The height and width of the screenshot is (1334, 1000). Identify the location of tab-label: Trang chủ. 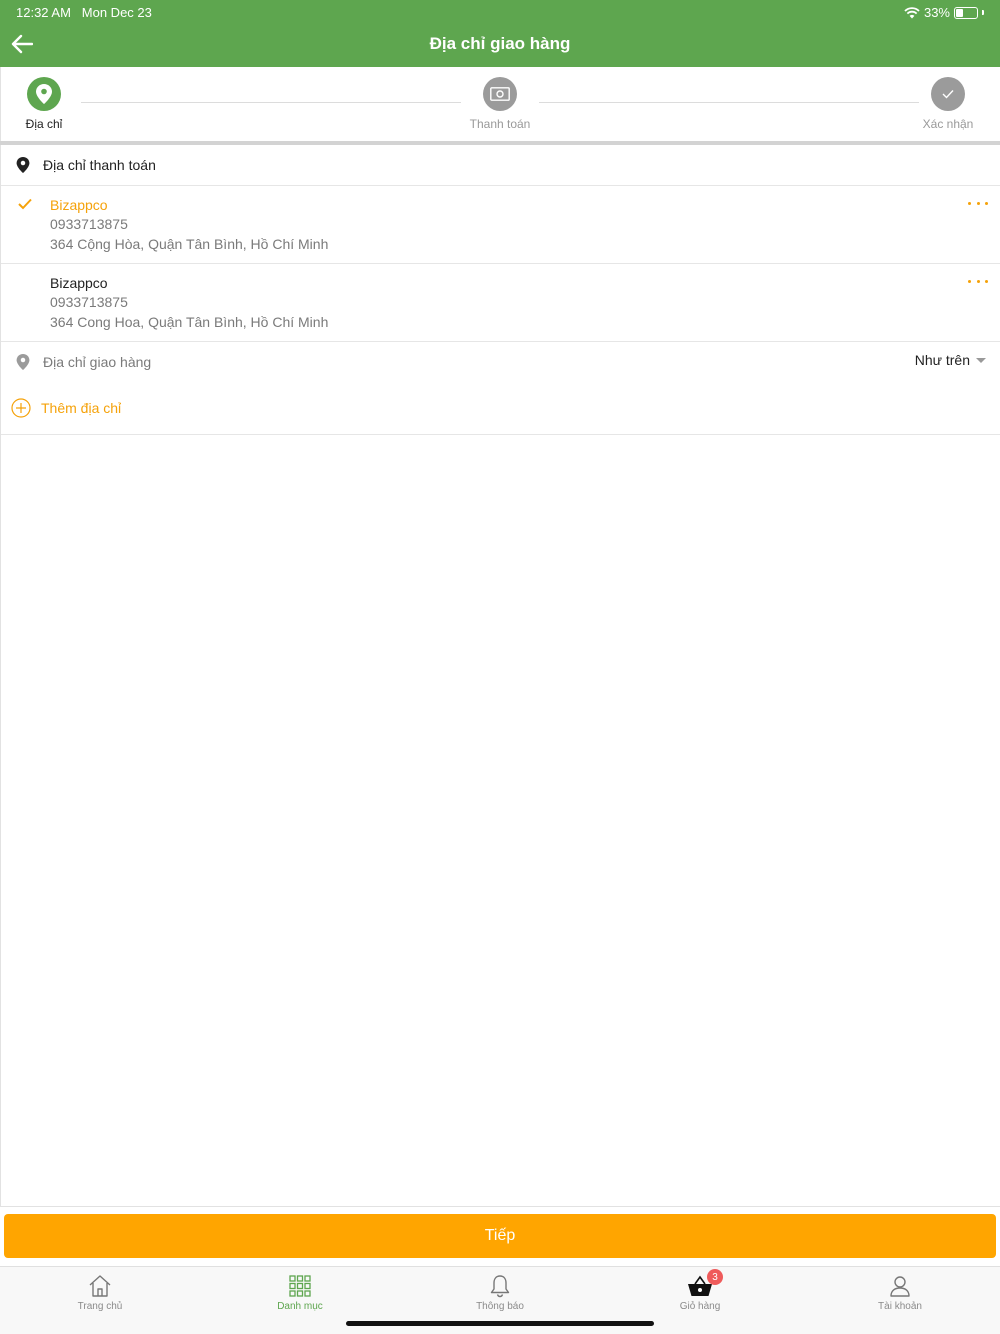
(100, 1306).